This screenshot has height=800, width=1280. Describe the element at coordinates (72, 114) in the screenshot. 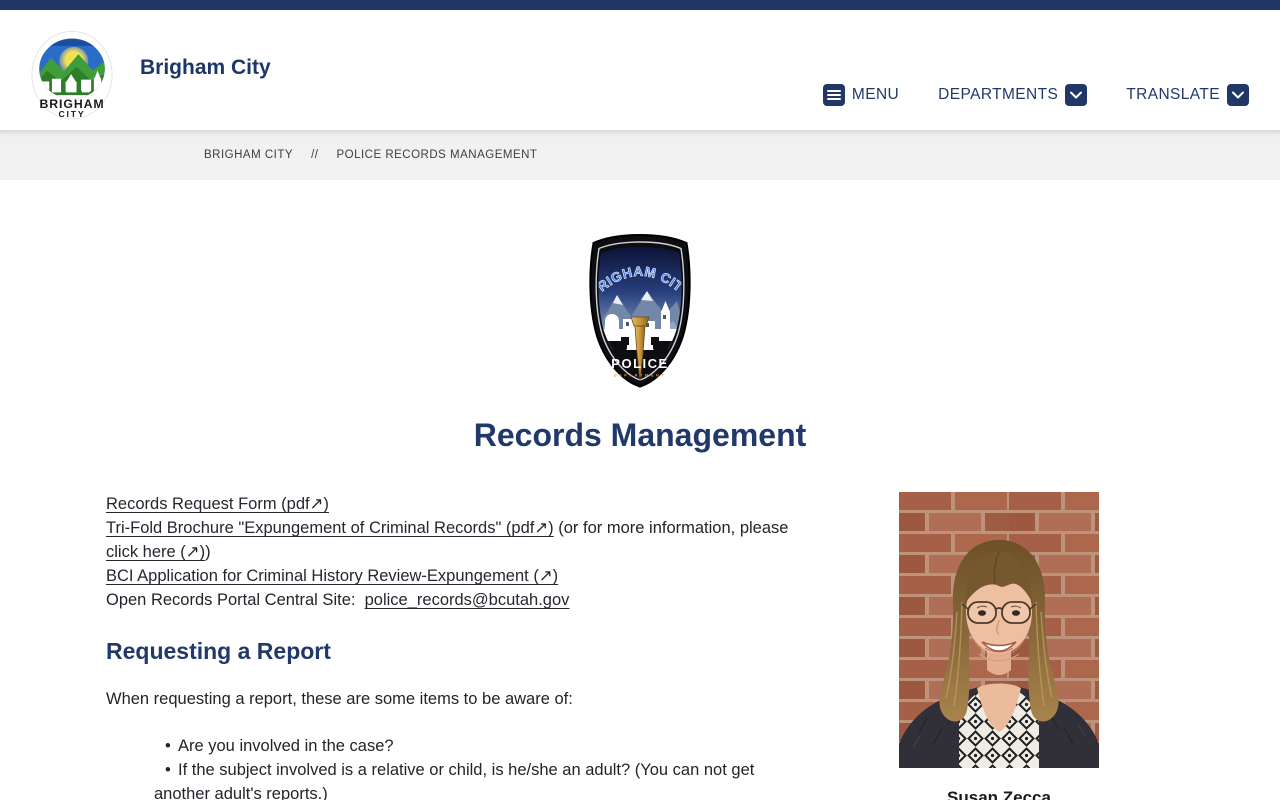

I see `svg-text: CITY` at that location.